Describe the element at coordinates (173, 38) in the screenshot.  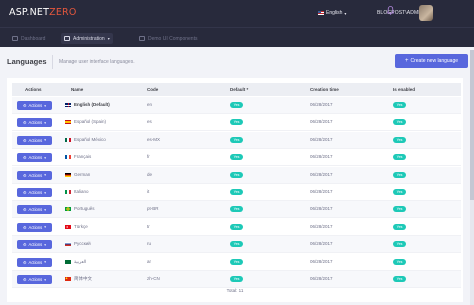
I see `menu-item-label: Demo UI Components` at that location.